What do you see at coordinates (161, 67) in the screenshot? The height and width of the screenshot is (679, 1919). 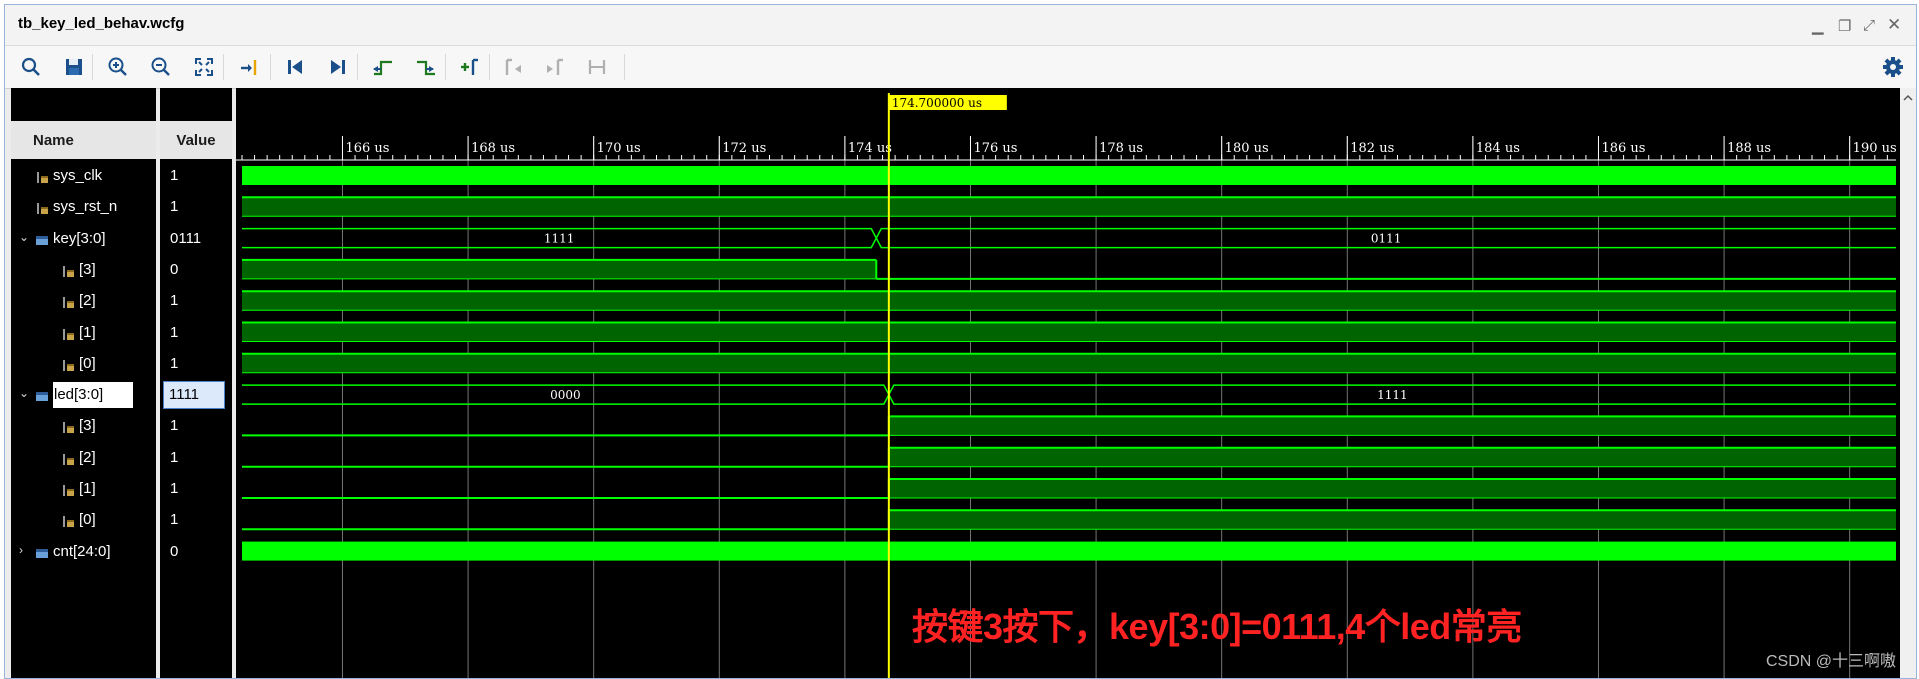 I see `zoom-out-icon` at bounding box center [161, 67].